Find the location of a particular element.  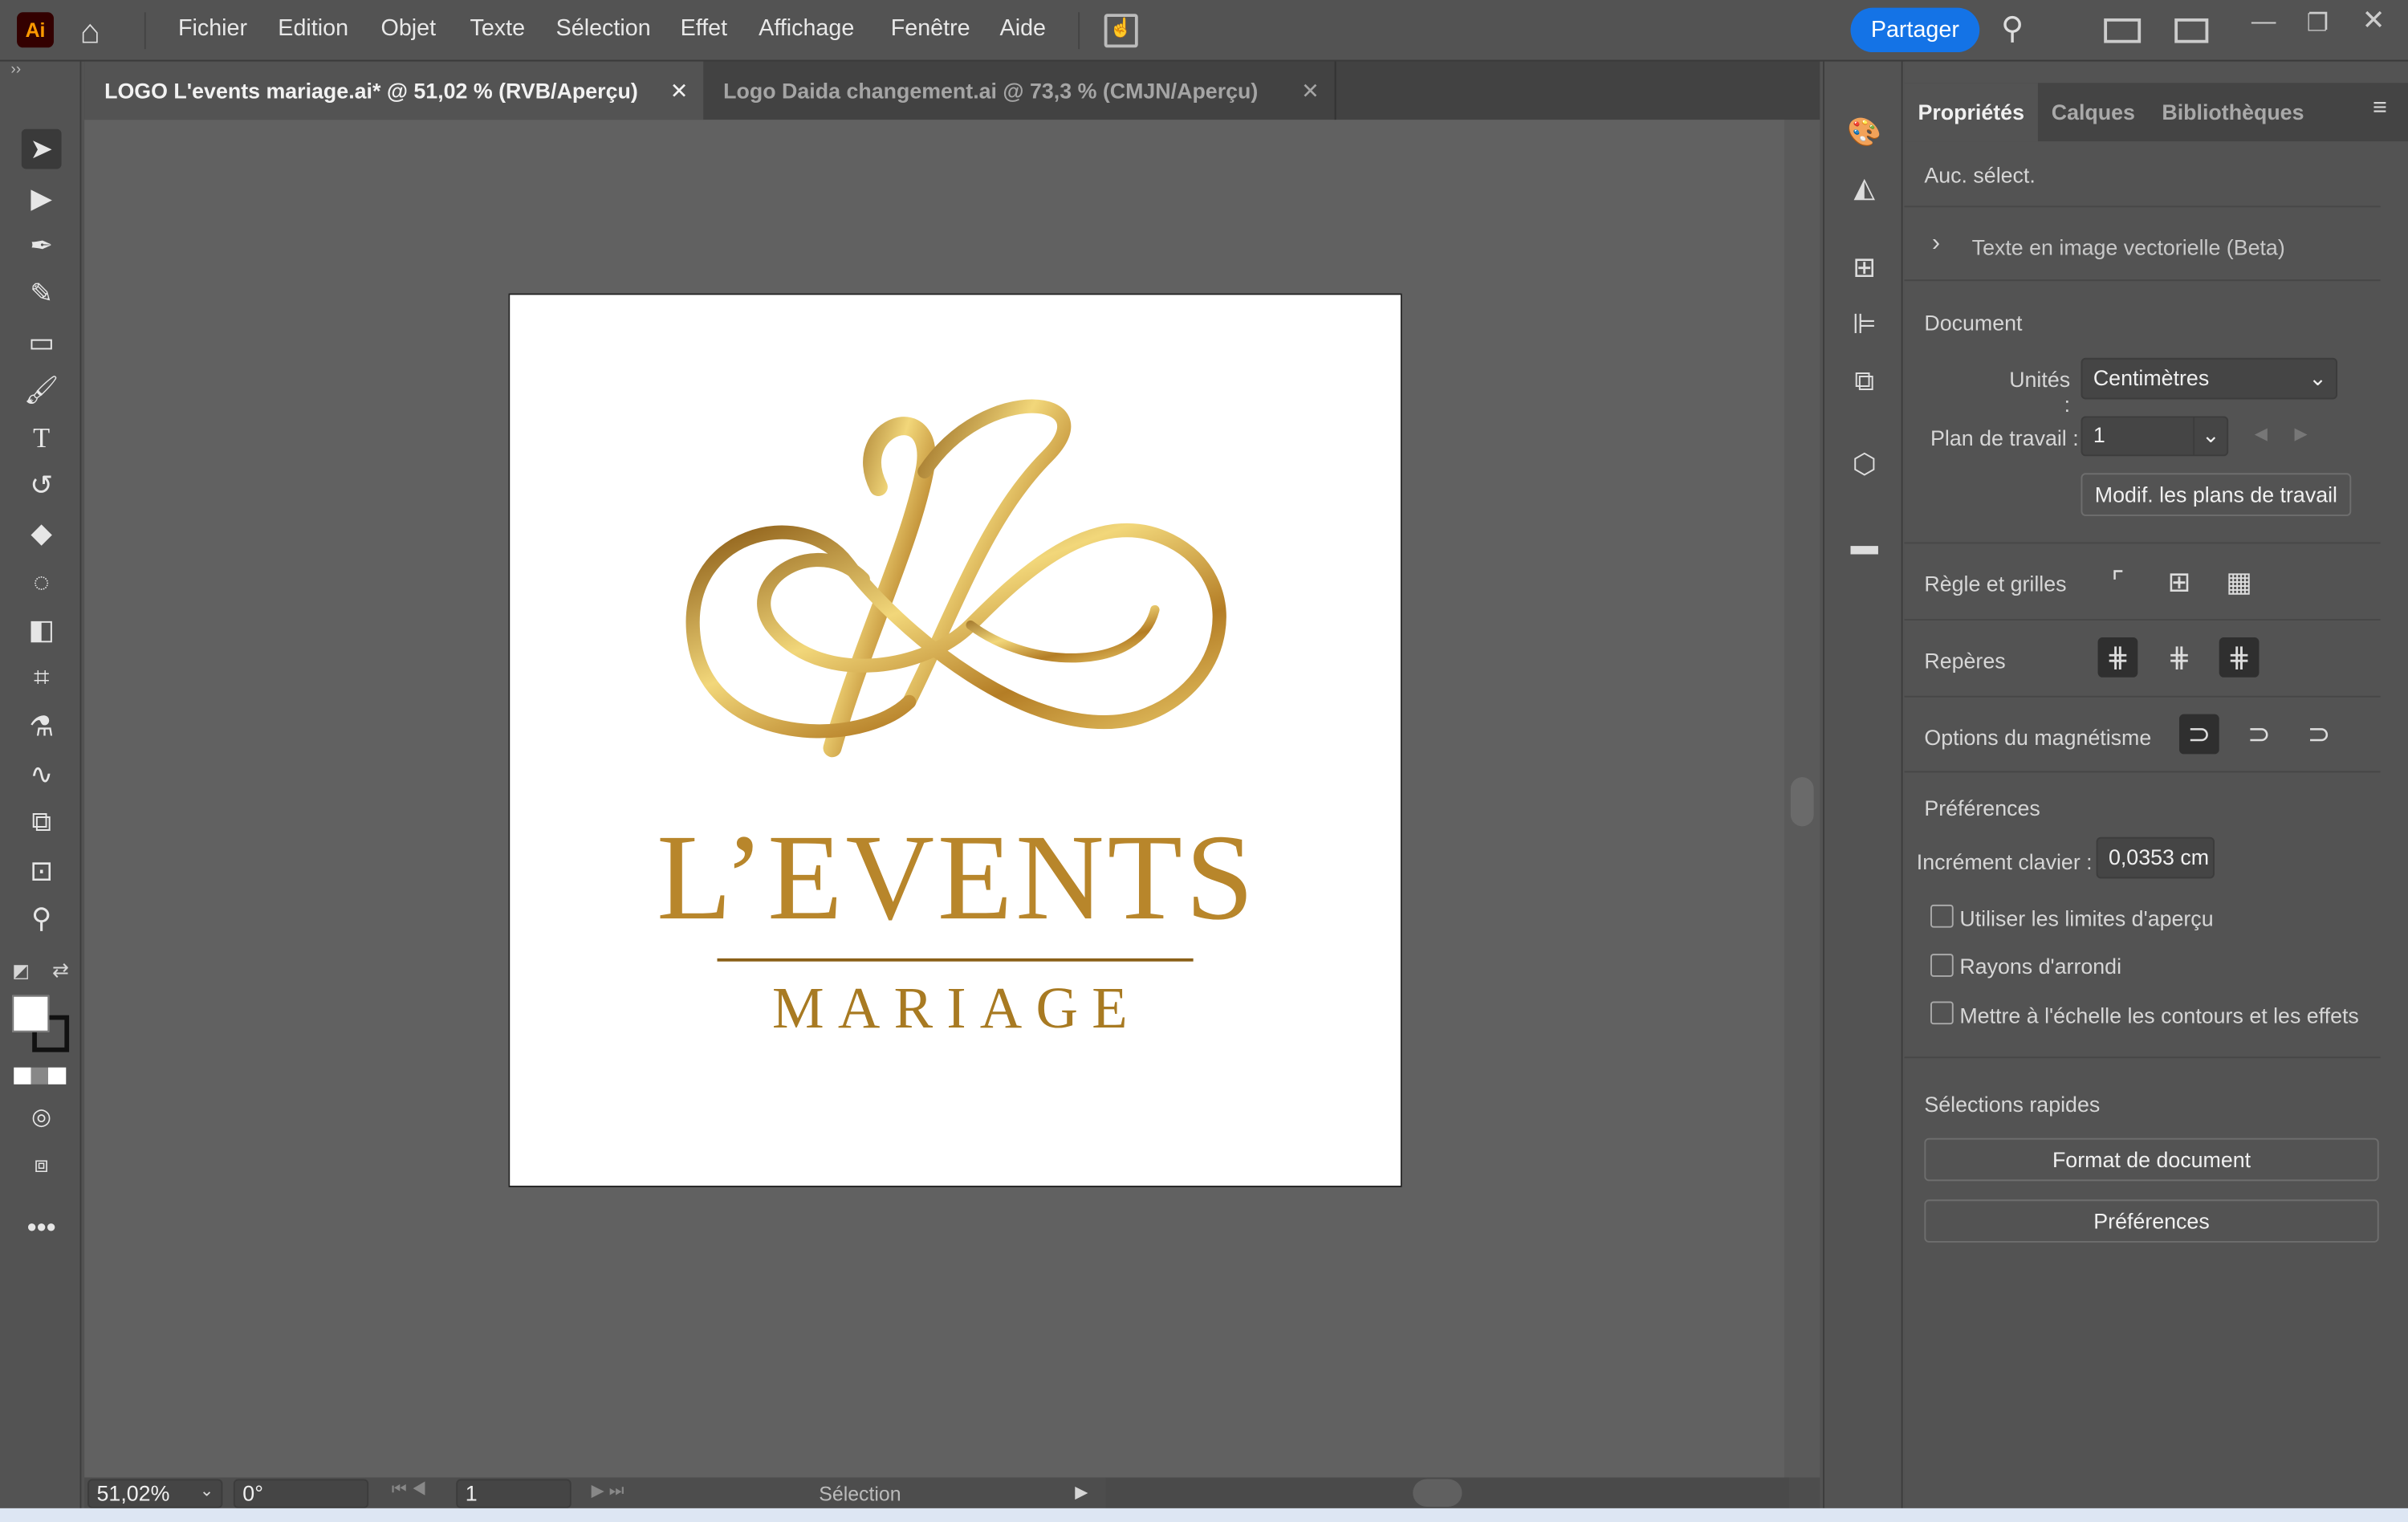

arrange-documents-icon is located at coordinates (2123, 30).